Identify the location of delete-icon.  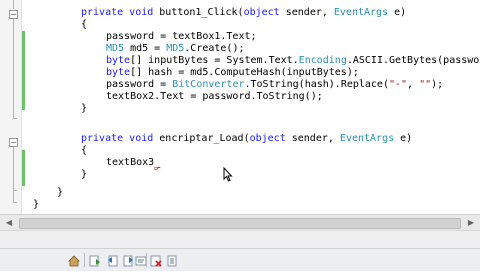
(156, 260).